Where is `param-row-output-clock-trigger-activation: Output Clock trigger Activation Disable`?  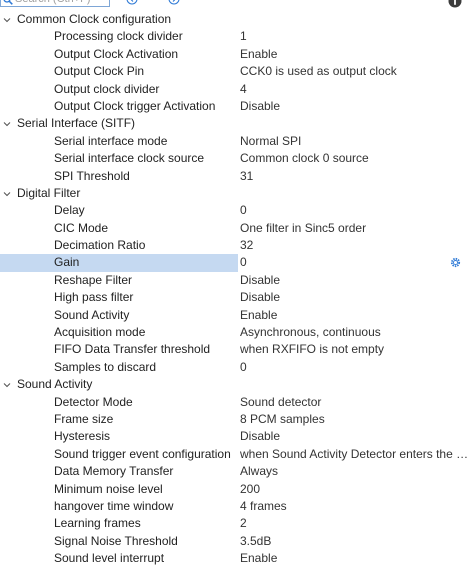 param-row-output-clock-trigger-activation: Output Clock trigger Activation Disable is located at coordinates (237, 106).